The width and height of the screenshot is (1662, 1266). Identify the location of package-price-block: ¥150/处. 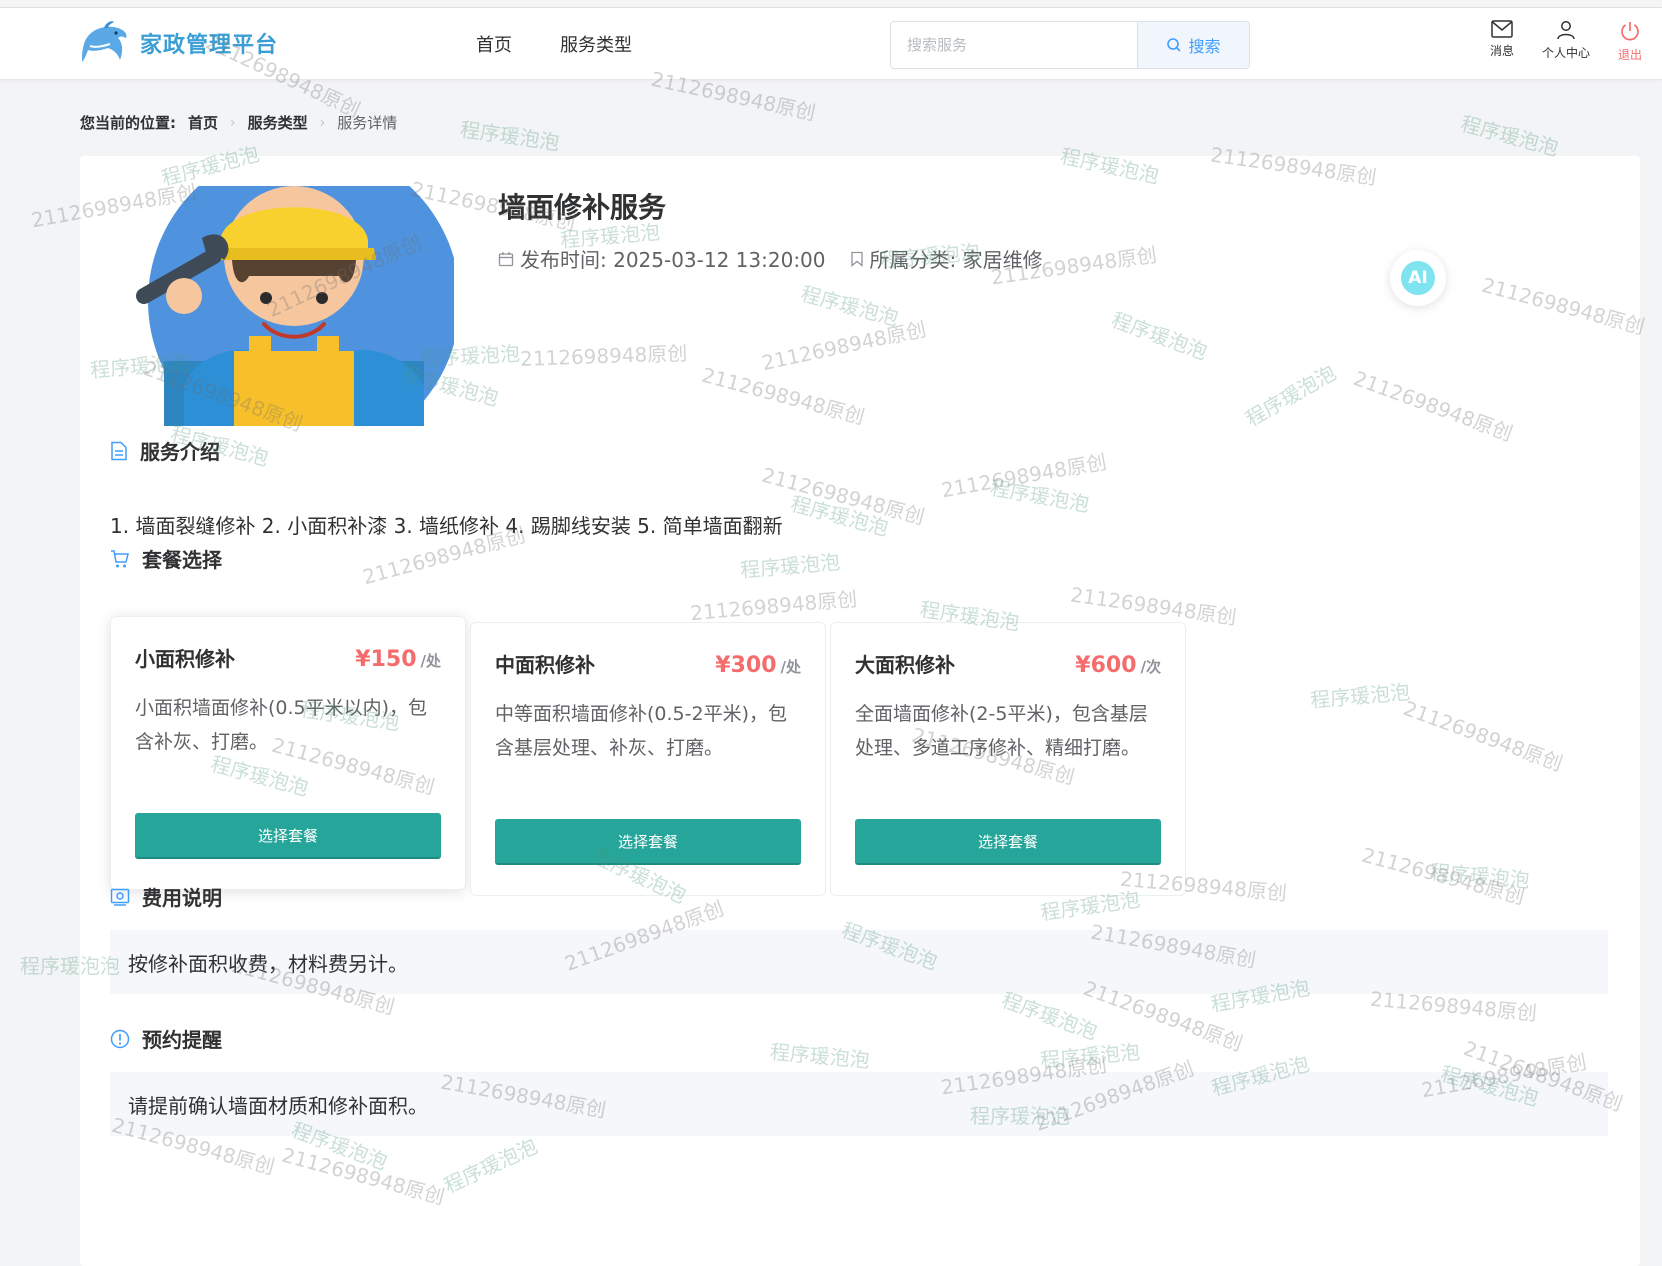
(398, 659).